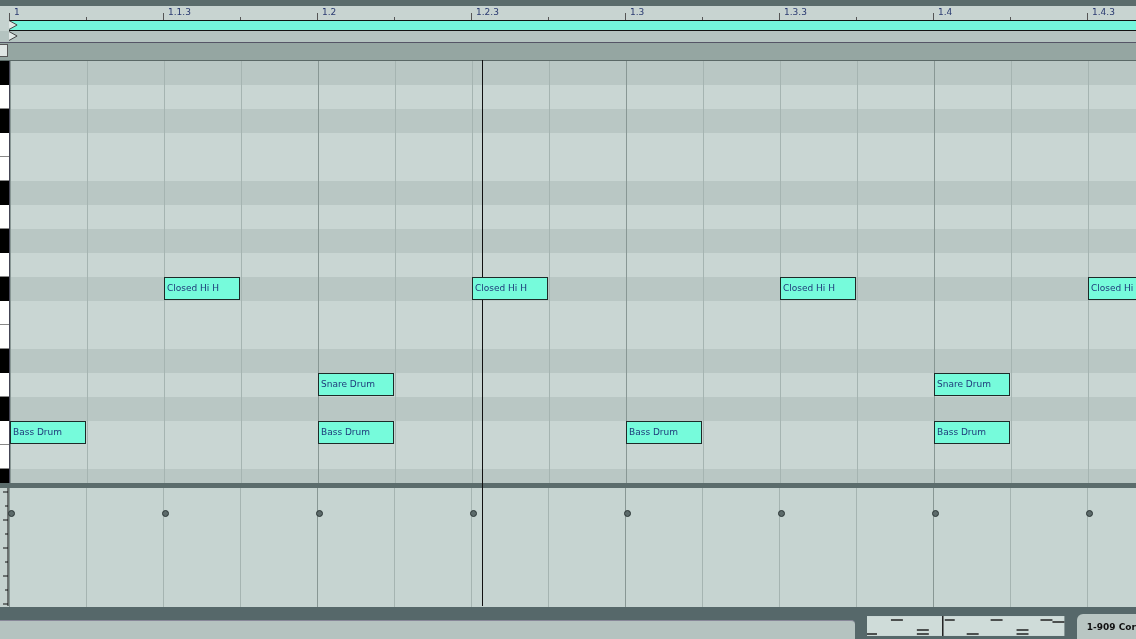 This screenshot has width=1136, height=639. Describe the element at coordinates (487, 12) in the screenshot. I see `bar-number: 1.2.3` at that location.